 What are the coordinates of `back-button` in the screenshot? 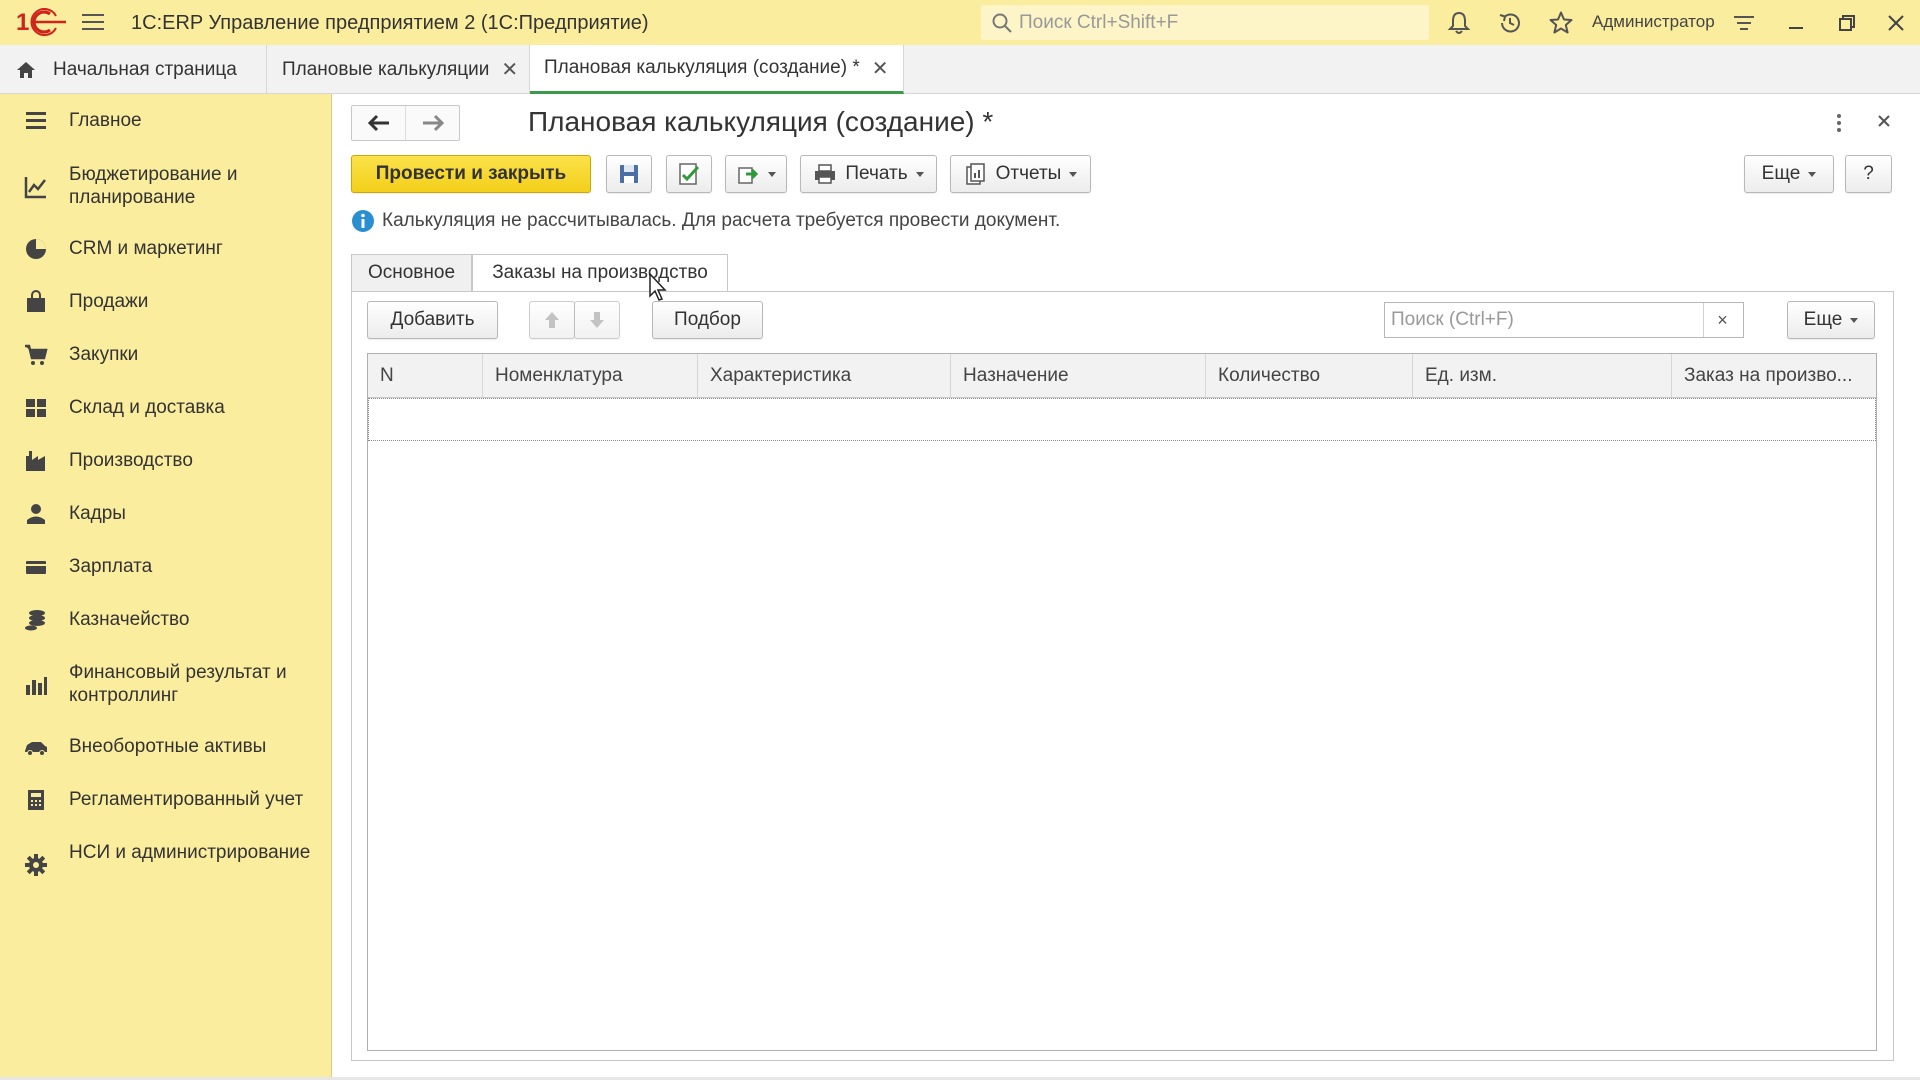 It's located at (379, 123).